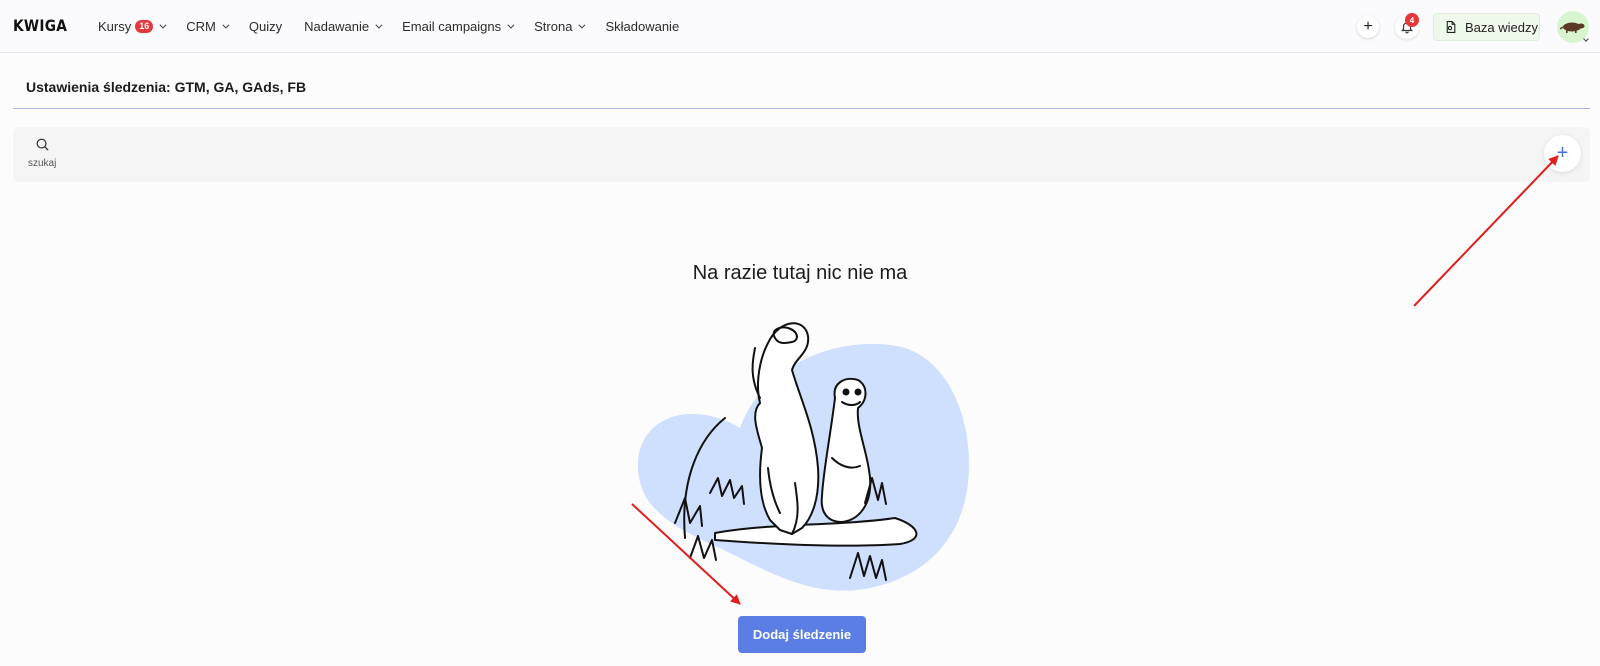 The image size is (1600, 666). I want to click on kwiga-logo: KWIGA, so click(40, 25).